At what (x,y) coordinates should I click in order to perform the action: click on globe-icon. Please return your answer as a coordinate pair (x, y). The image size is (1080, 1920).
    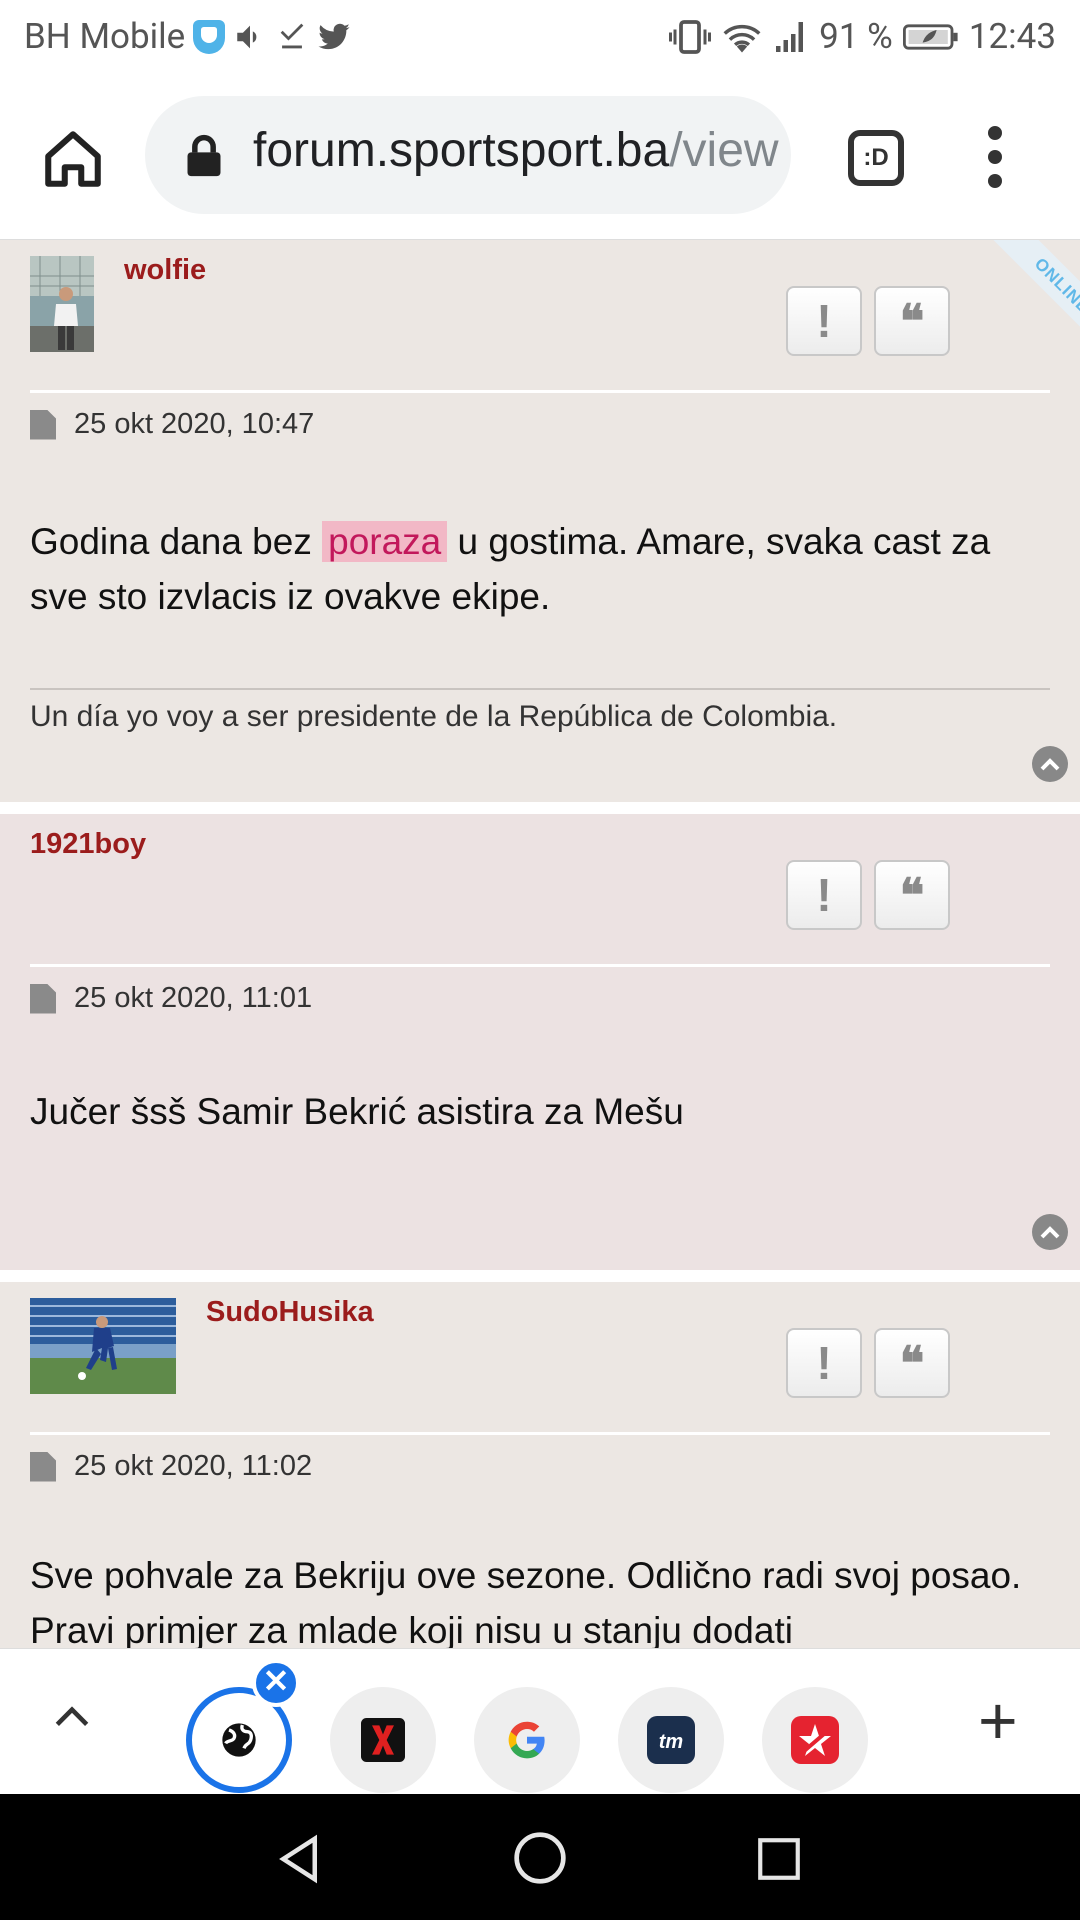
    Looking at the image, I should click on (239, 1740).